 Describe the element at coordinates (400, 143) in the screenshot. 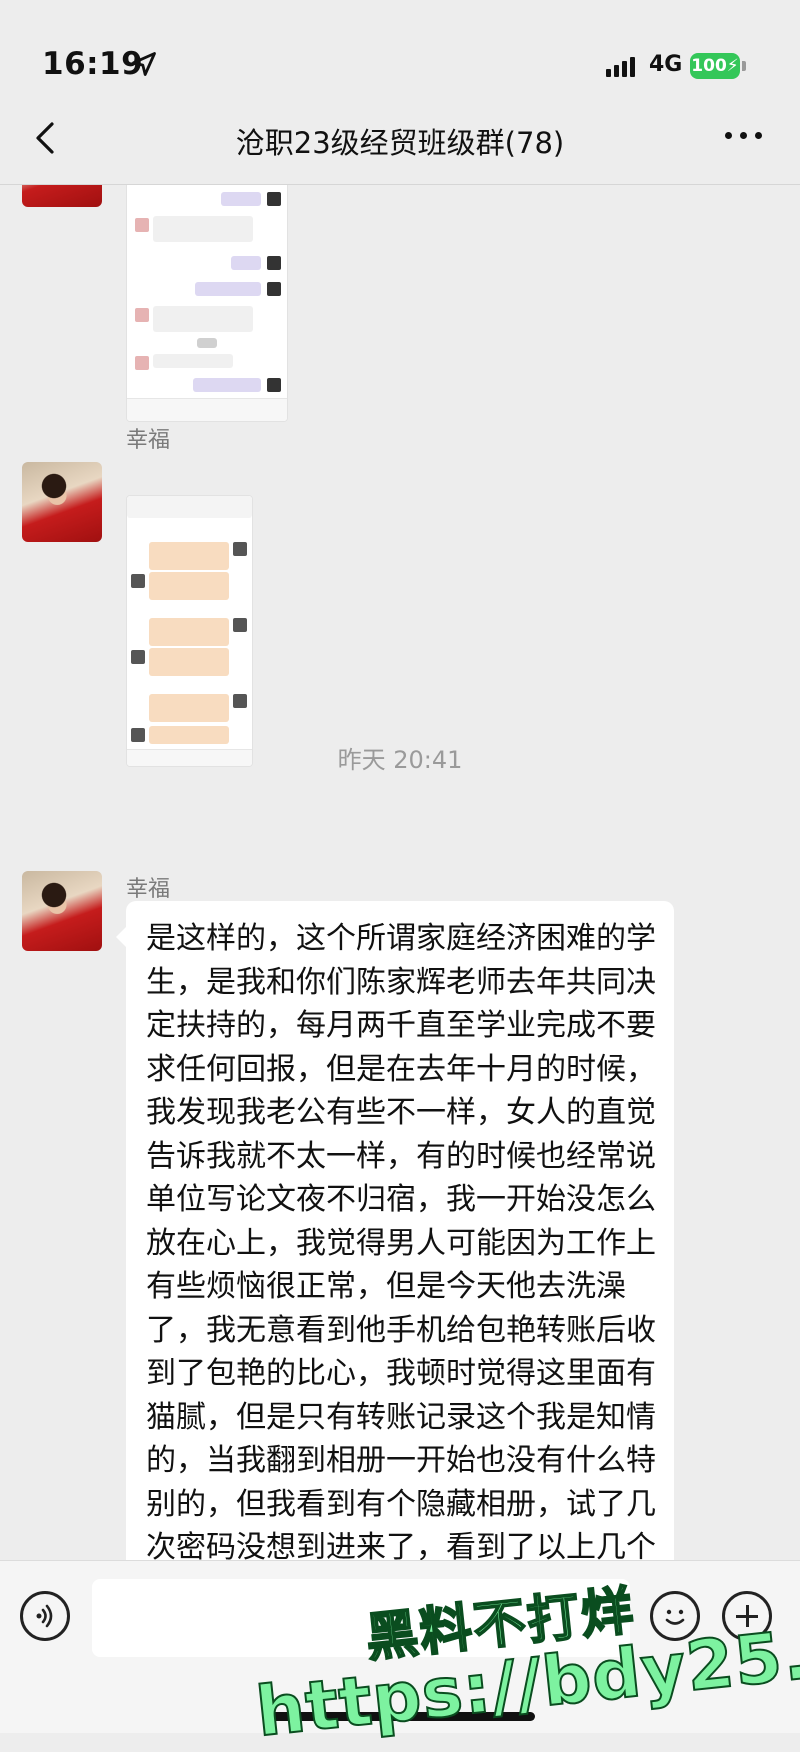

I see `chat-title: 沧职23级经贸班级群(78)` at that location.